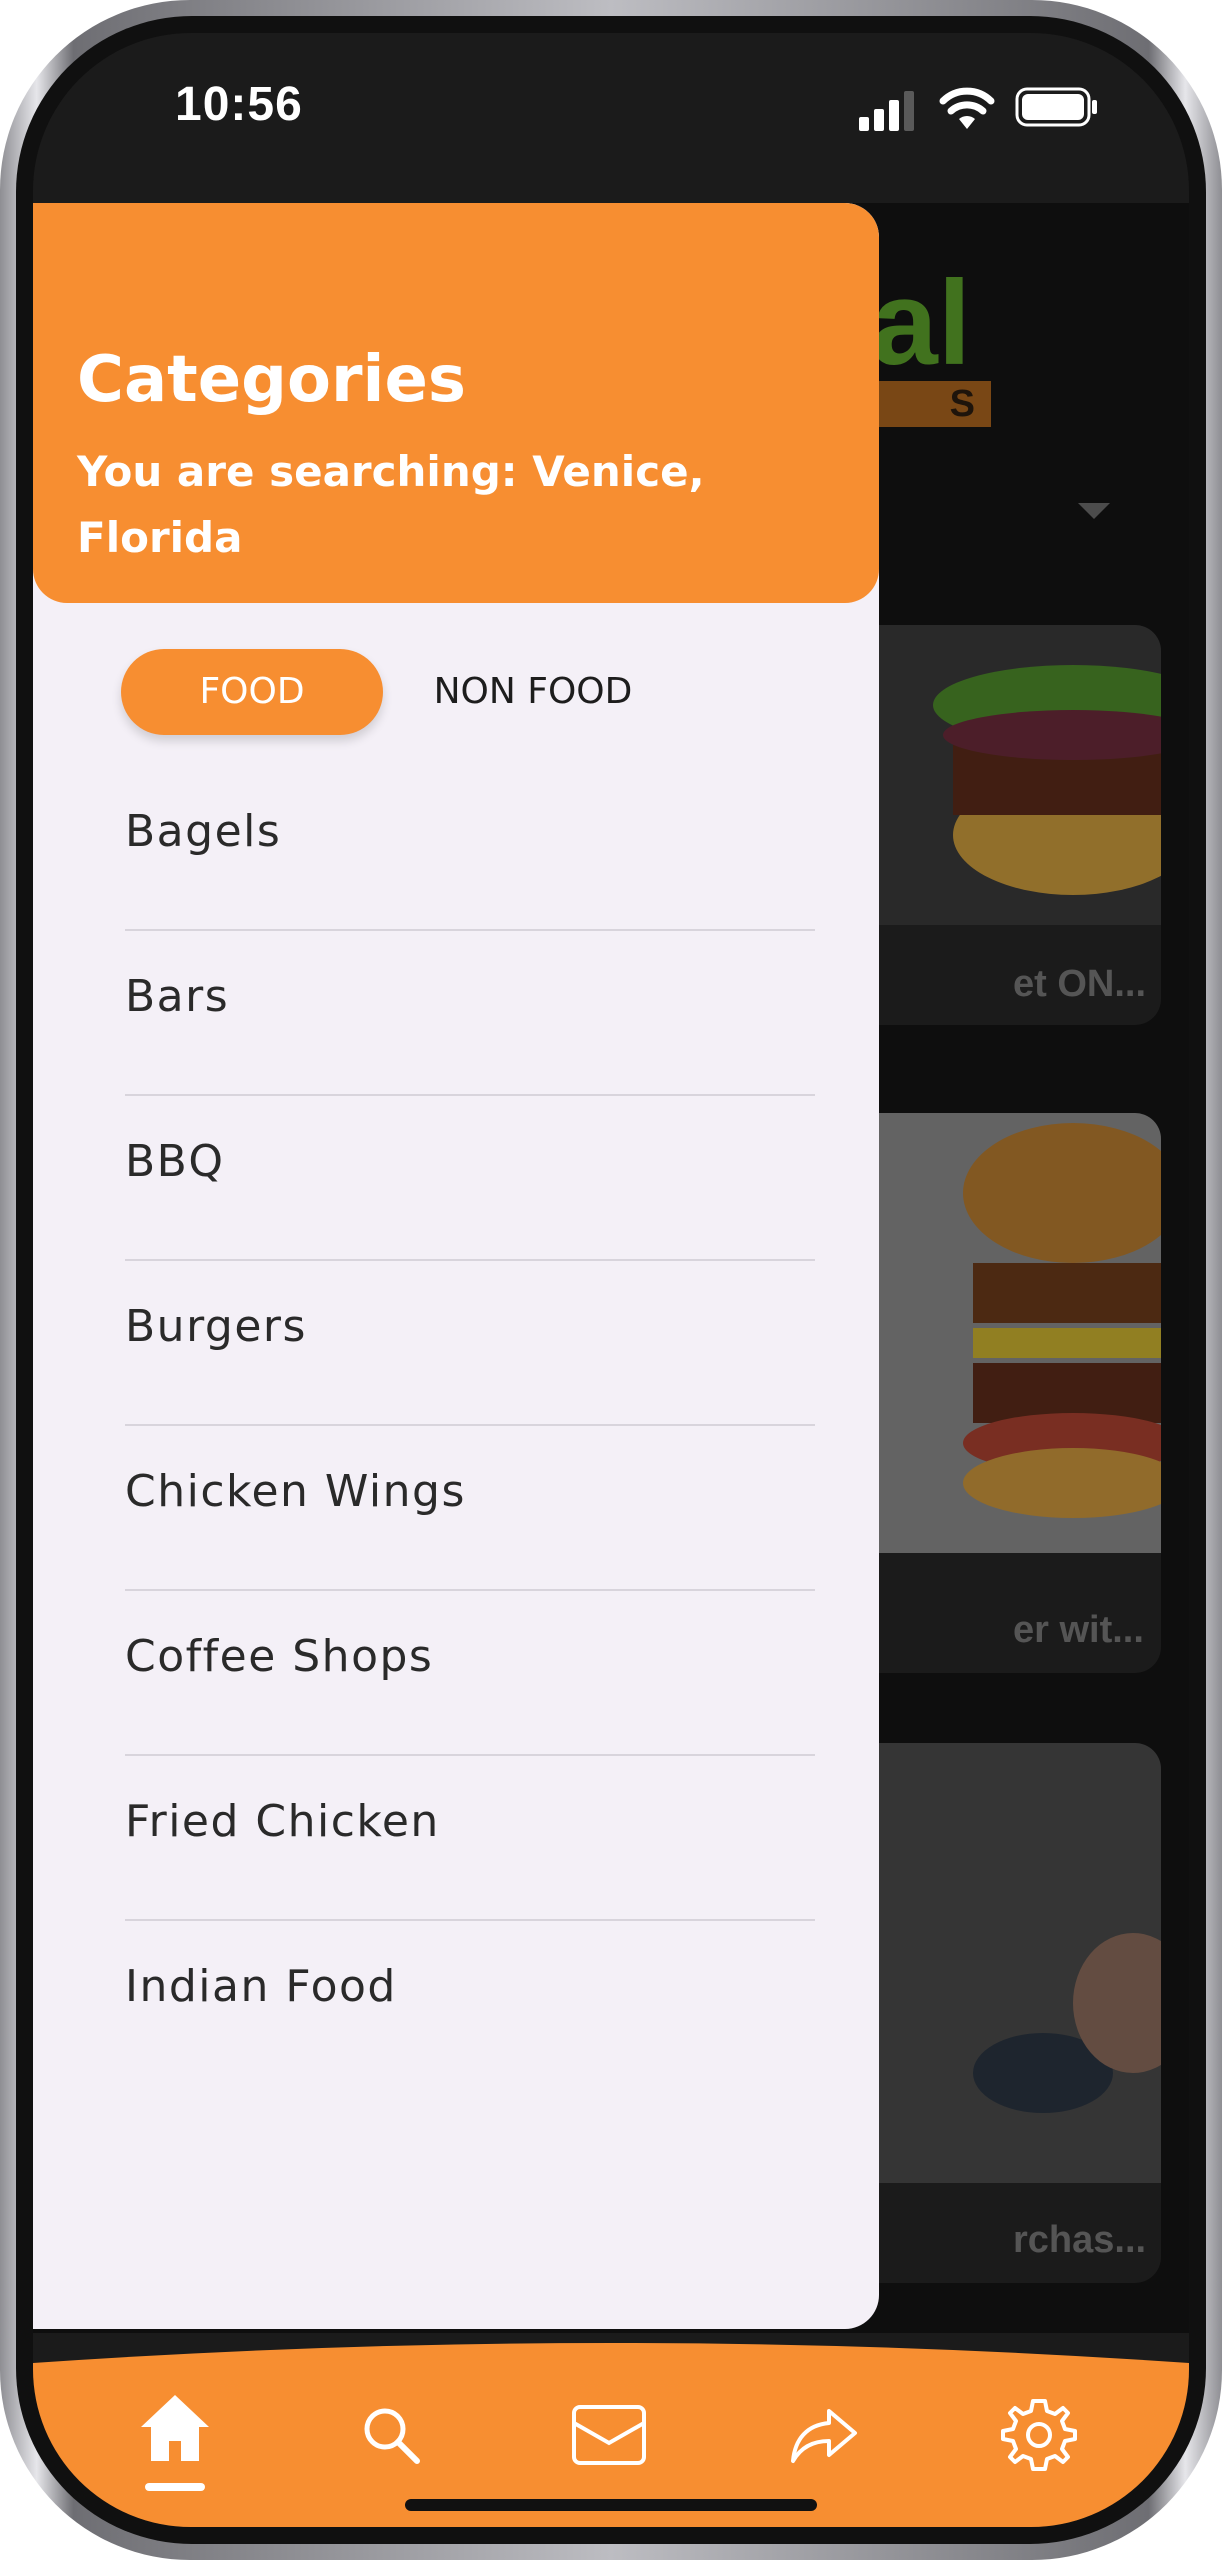 The height and width of the screenshot is (2560, 1222). Describe the element at coordinates (609, 2435) in the screenshot. I see `mail-icon` at that location.